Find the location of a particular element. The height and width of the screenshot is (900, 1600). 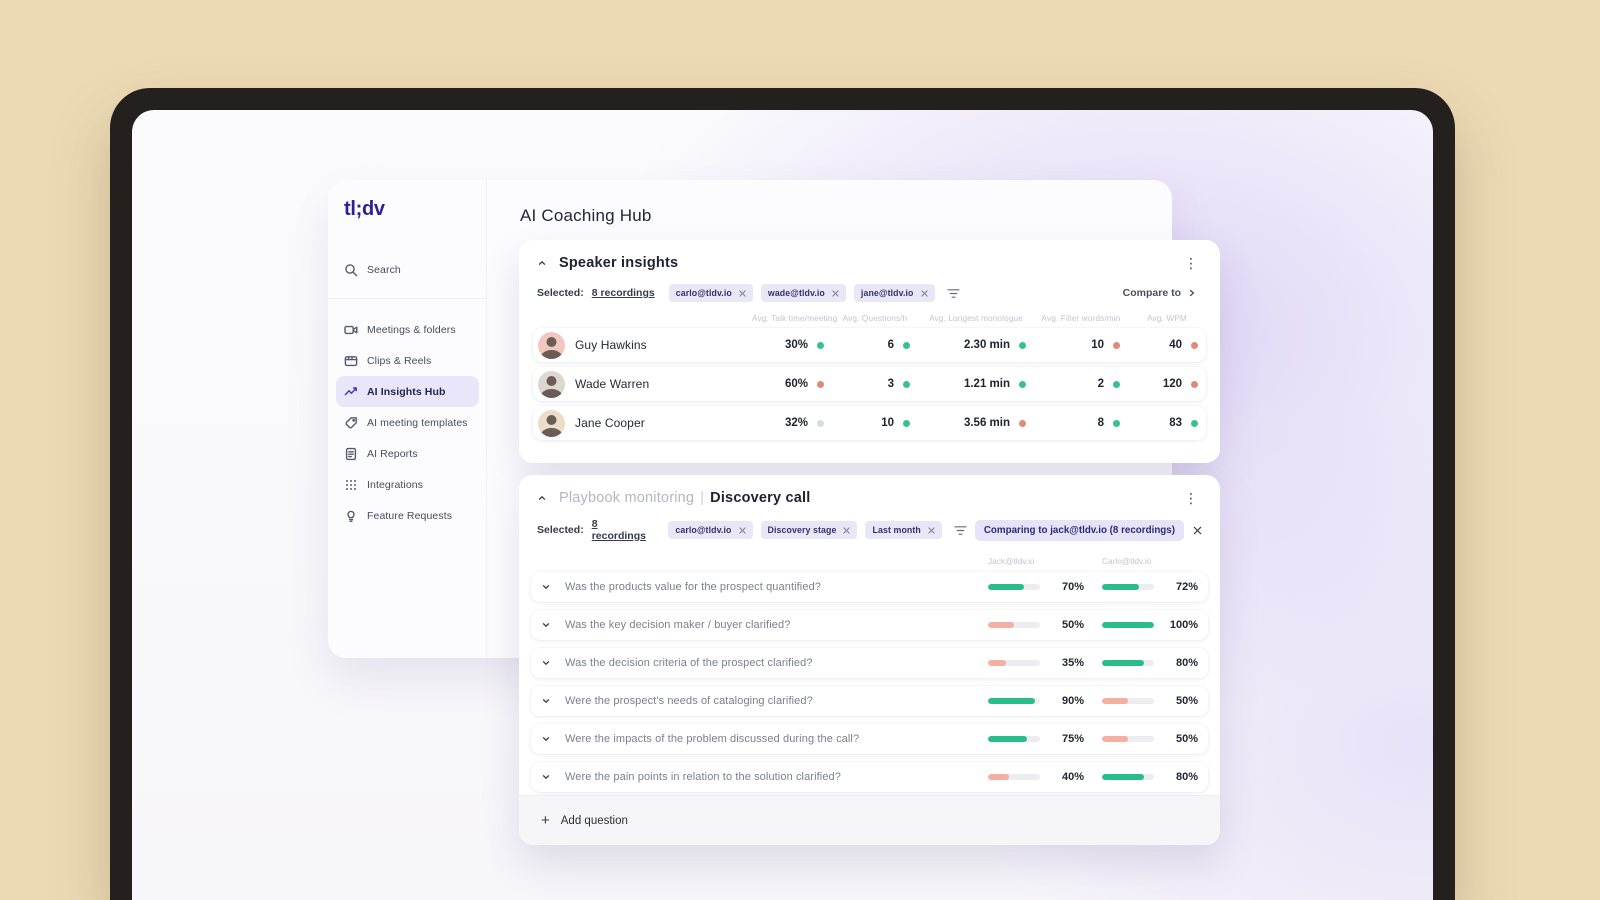

sidebar-item-ai-reports: AI Reports is located at coordinates (407, 453).